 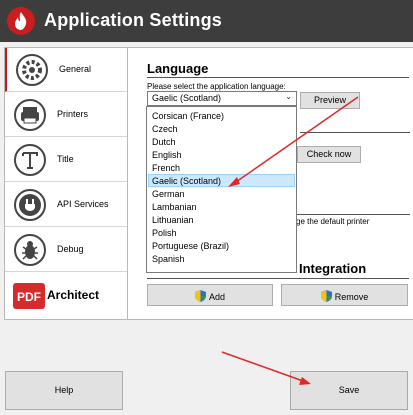 What do you see at coordinates (83, 204) in the screenshot?
I see `sidebar-item-label: API Services` at bounding box center [83, 204].